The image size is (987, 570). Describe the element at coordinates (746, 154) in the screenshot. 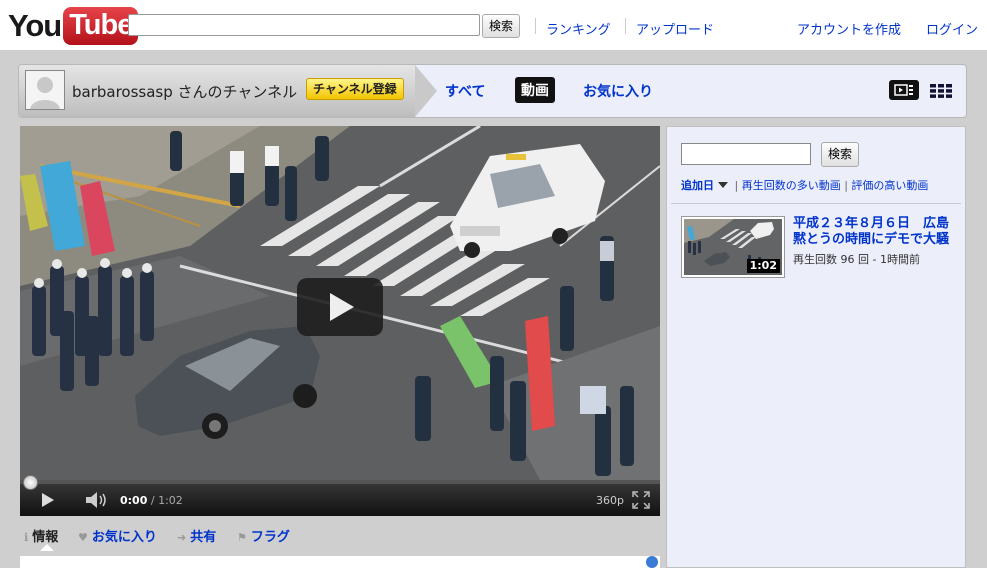

I see `channel-search-input` at that location.